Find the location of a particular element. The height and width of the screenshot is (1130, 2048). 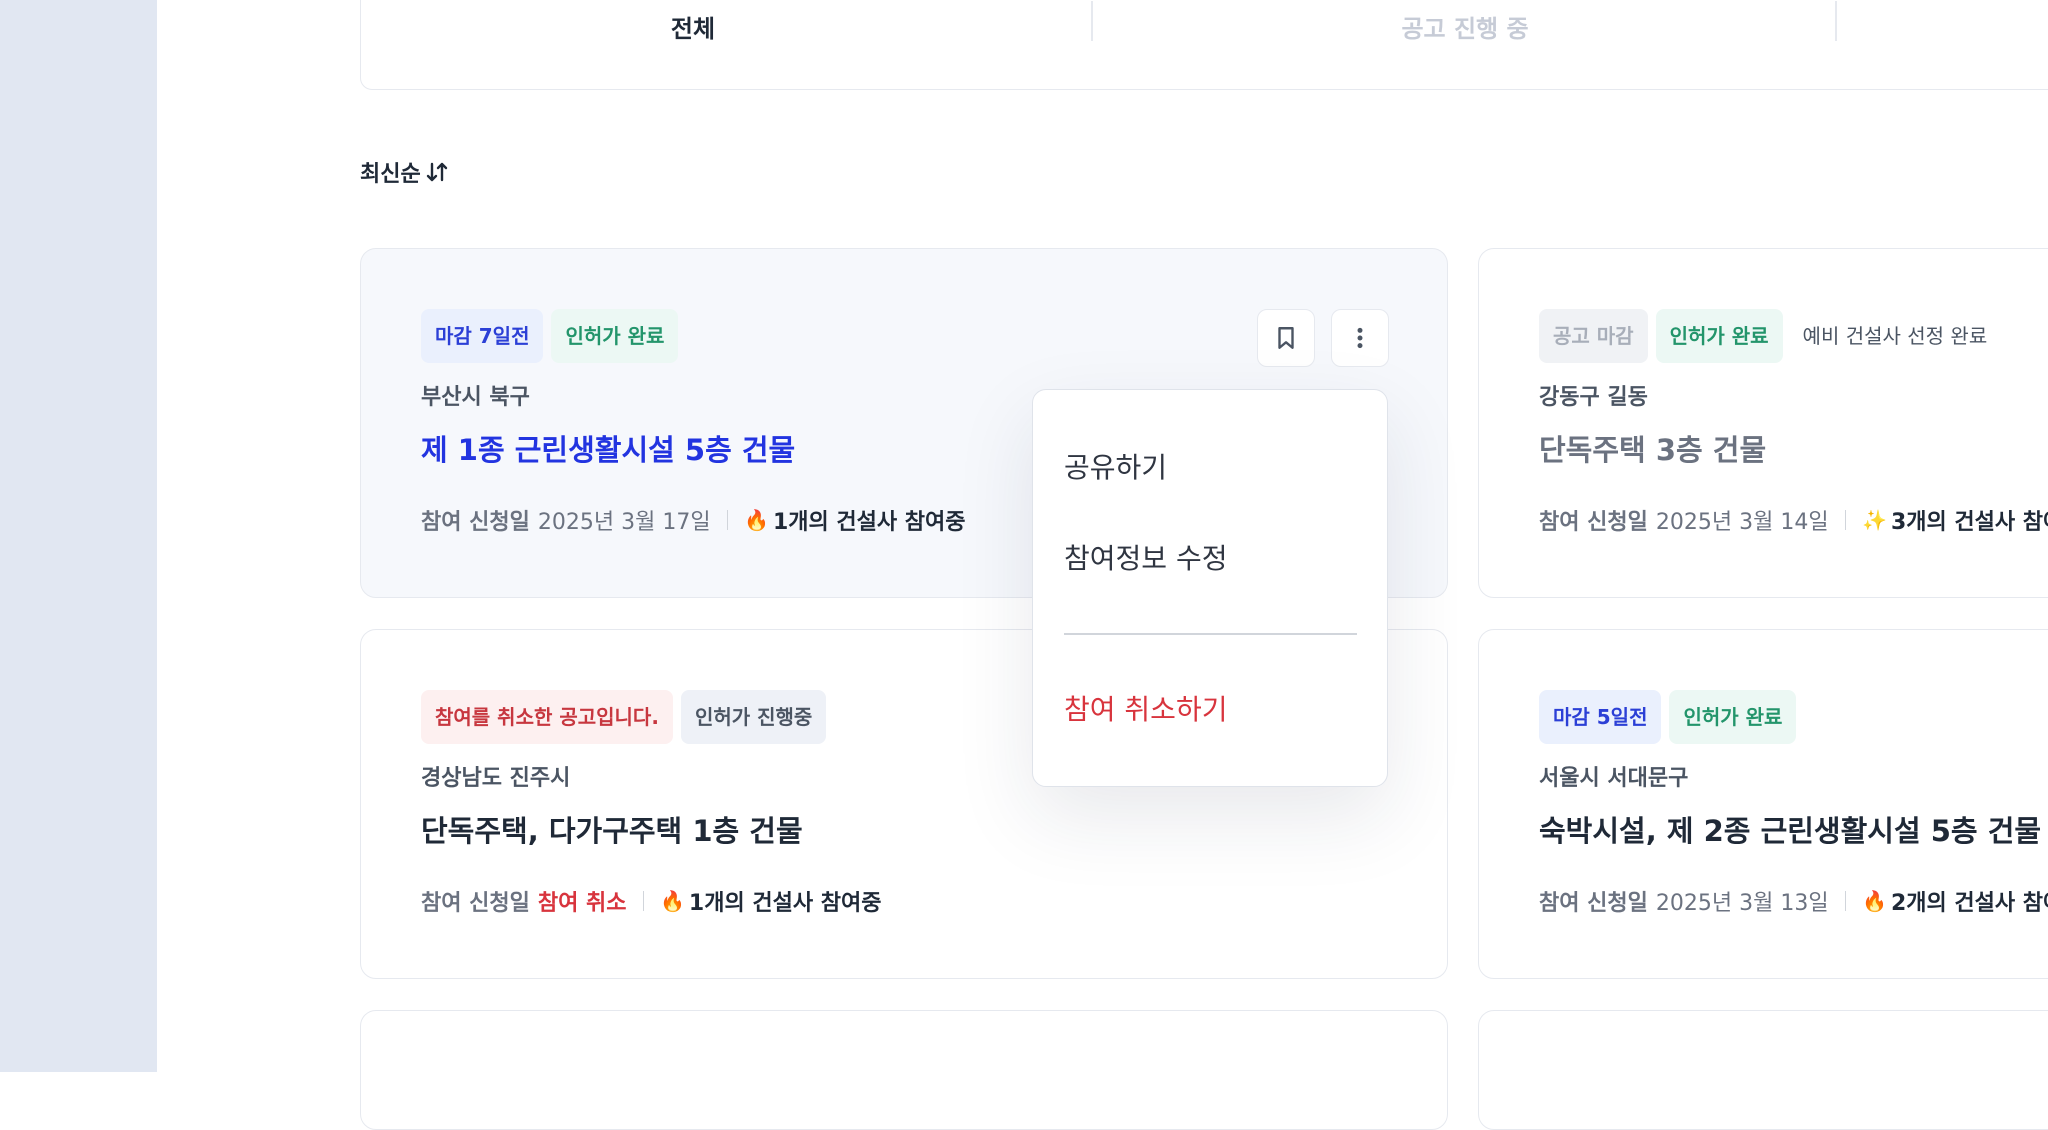

card-meta: 참여 신청일 2025년 3월 14일 ✨ 3개의 건설사 참여중 is located at coordinates (1793, 520).